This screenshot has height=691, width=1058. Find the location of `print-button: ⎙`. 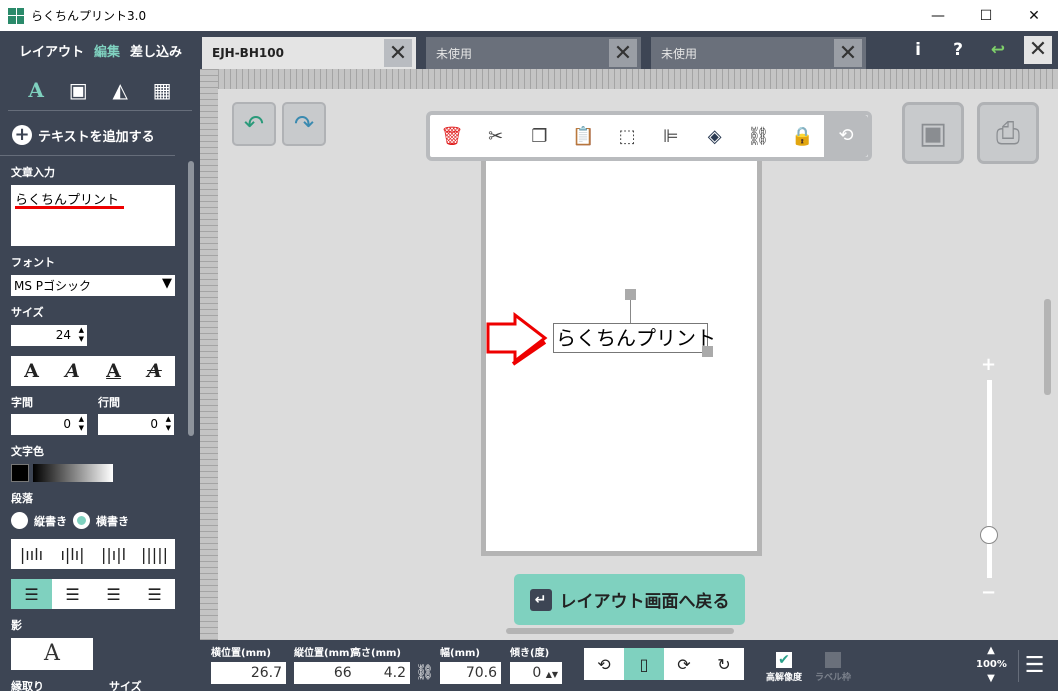

print-button: ⎙ is located at coordinates (1008, 133).